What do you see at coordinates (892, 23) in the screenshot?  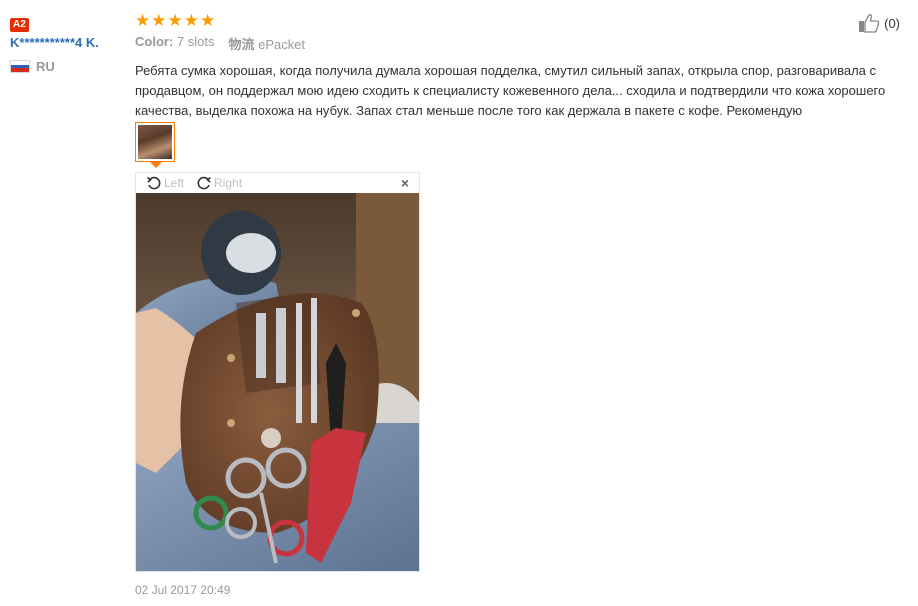 I see `helpful-count: (0)` at bounding box center [892, 23].